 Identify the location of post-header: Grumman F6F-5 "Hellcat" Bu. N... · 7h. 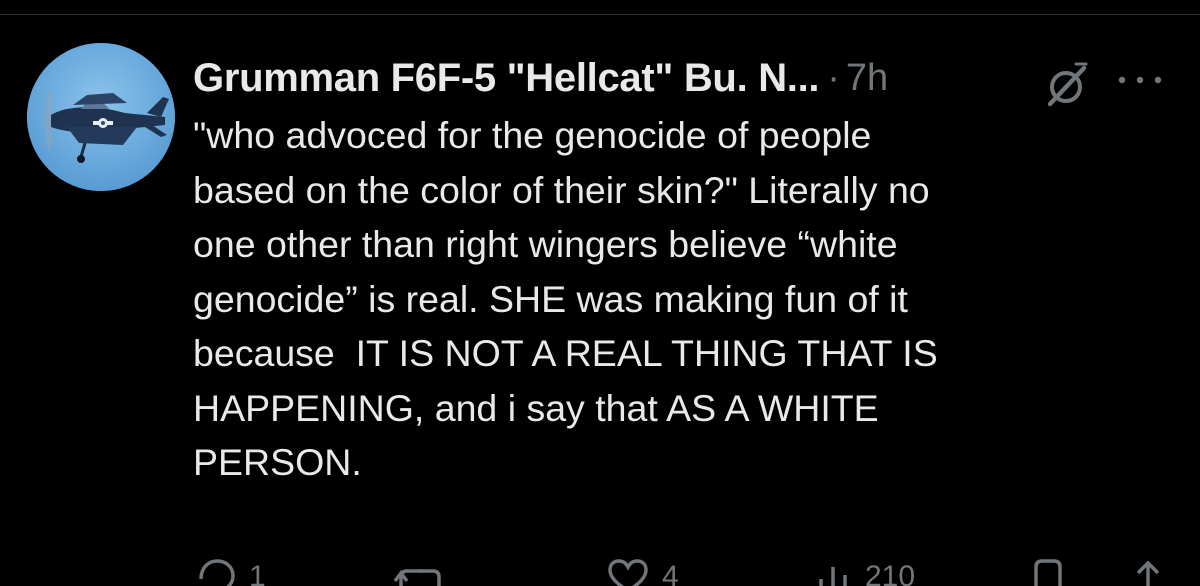
(540, 78).